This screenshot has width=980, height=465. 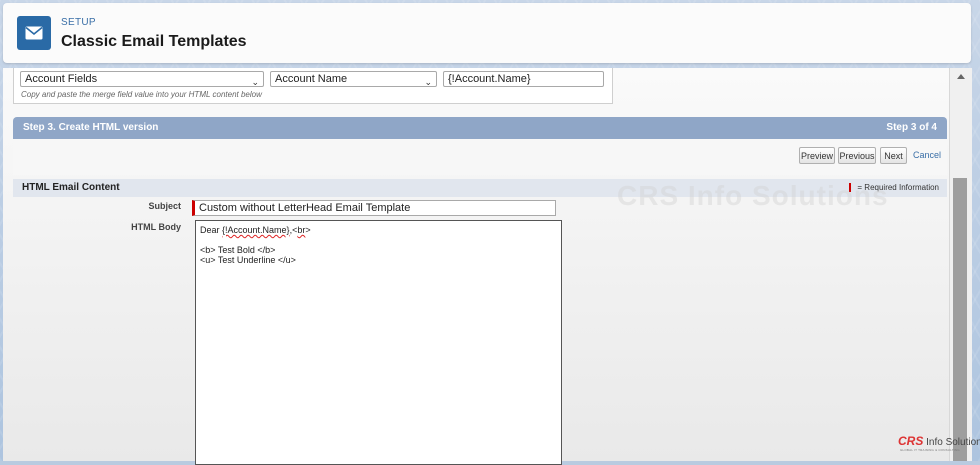 I want to click on body-line-4: <u> Test Underline </u>, so click(x=248, y=260).